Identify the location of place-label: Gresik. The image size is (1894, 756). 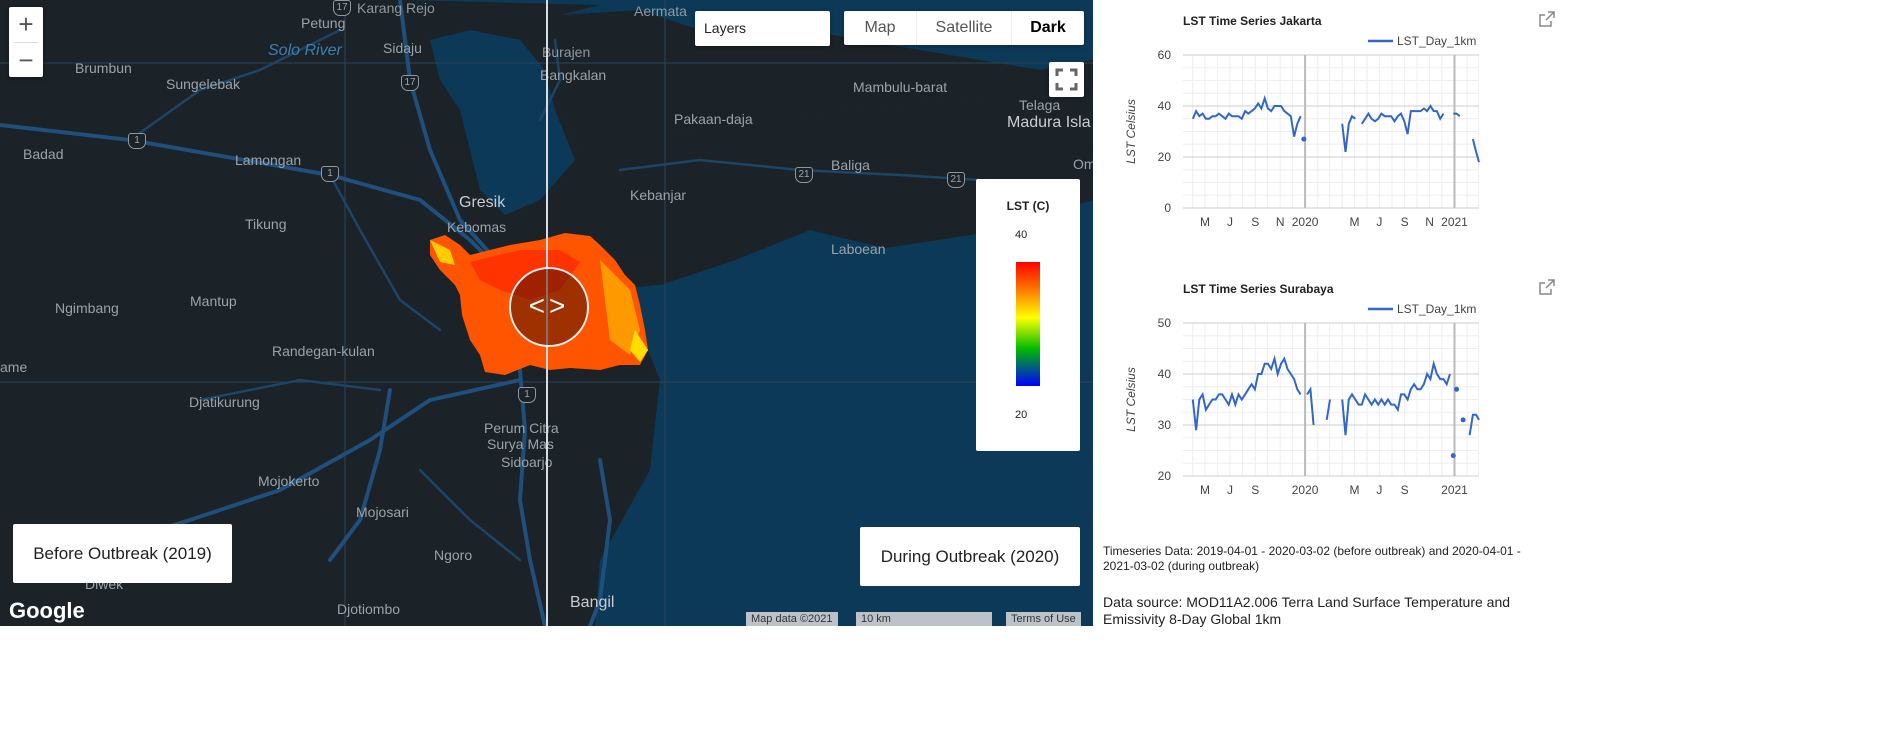
(482, 202).